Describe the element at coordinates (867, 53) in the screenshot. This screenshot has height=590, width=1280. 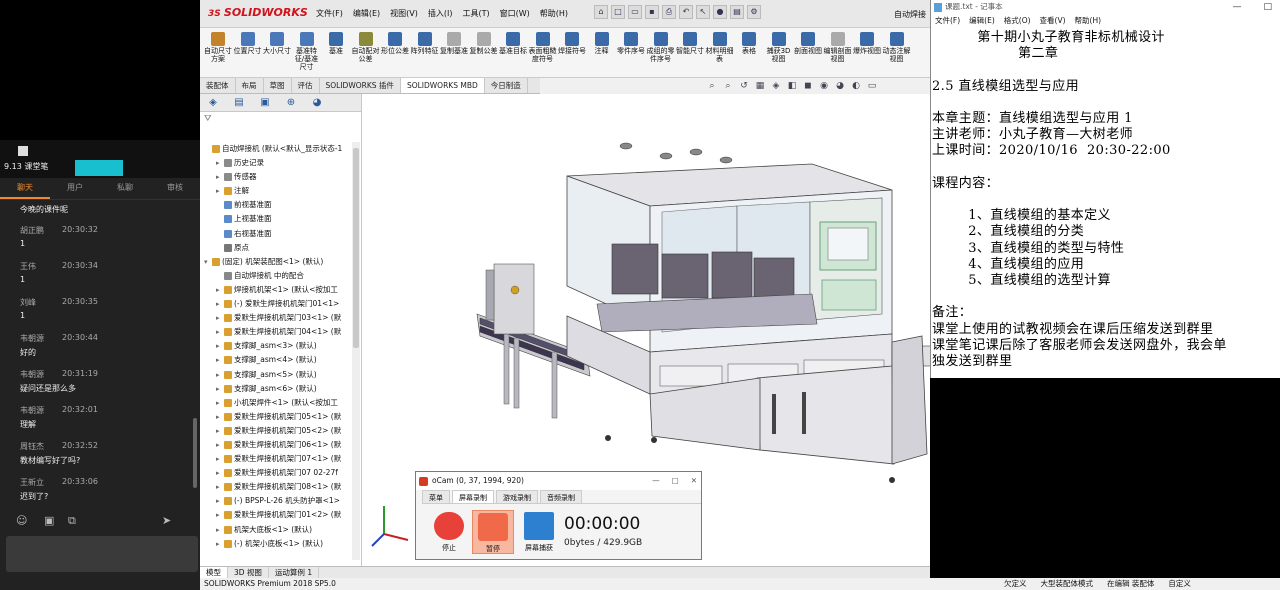
I see `ribbon-button: 爆炸视图` at that location.